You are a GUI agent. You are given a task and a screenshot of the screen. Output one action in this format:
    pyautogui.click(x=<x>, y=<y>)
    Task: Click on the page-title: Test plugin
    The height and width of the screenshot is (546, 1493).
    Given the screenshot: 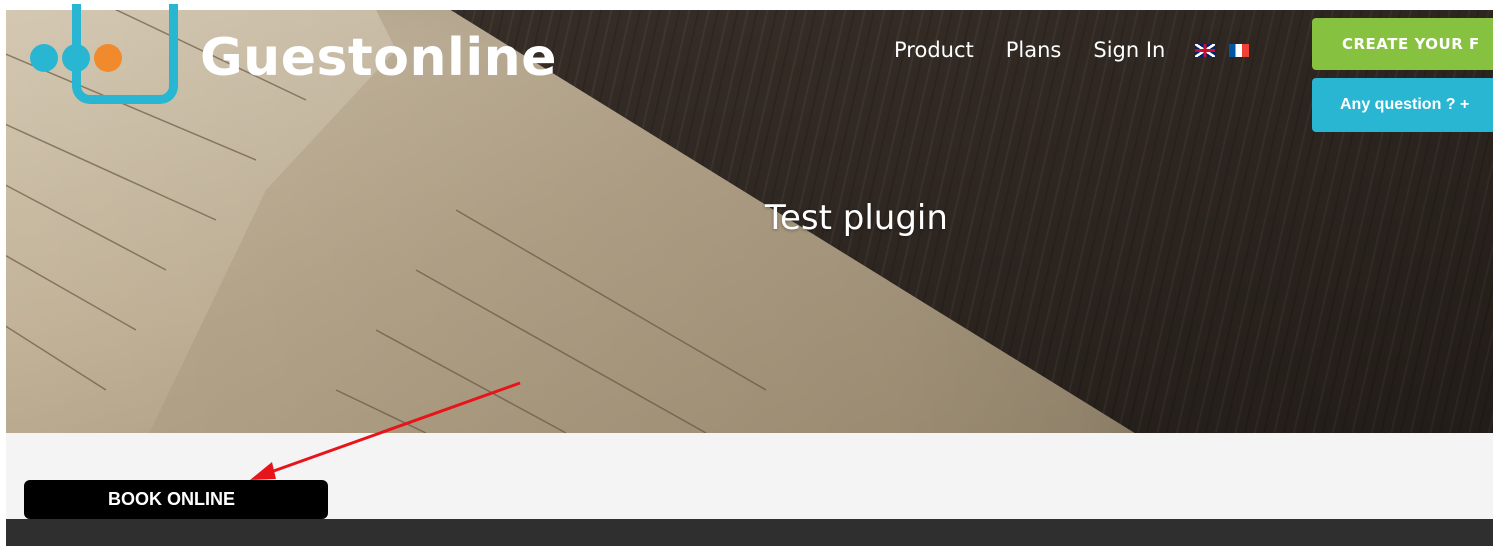 What is the action you would take?
    pyautogui.click(x=856, y=218)
    